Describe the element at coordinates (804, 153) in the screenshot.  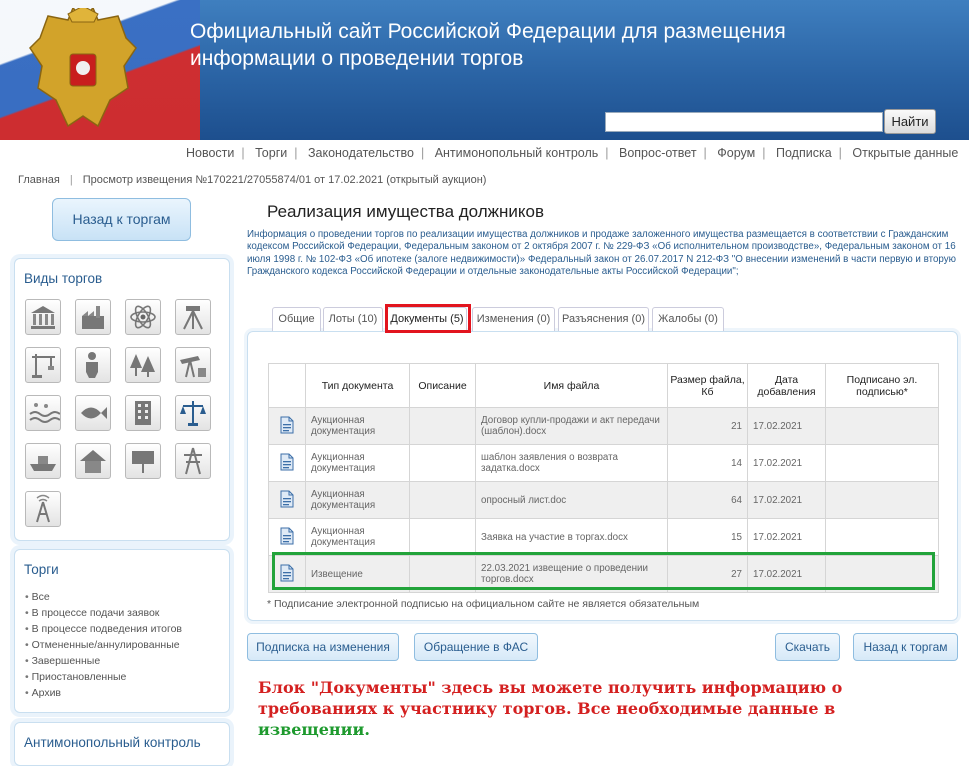
I see `nav-subscription: Подписка` at that location.